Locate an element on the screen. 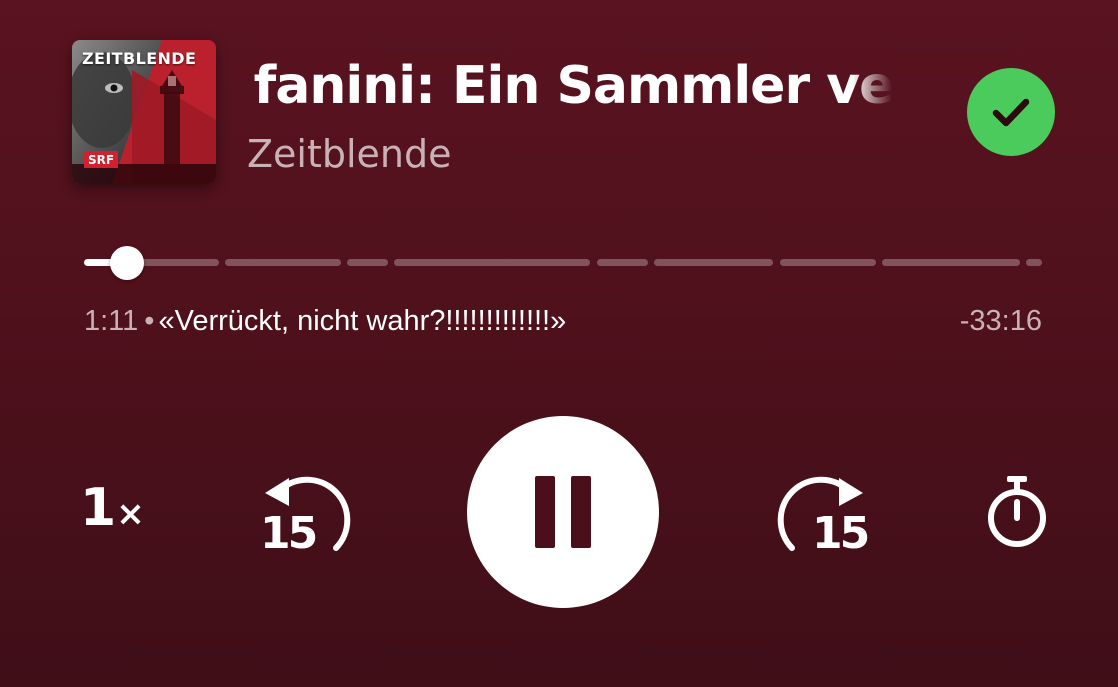  saved-toggle-button is located at coordinates (1011, 112).